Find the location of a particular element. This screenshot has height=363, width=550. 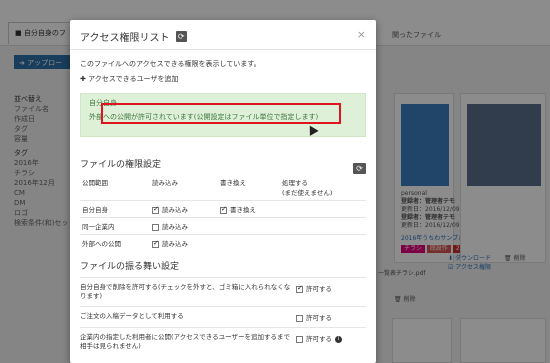

permission-scope: 外部への公開 is located at coordinates (115, 242).